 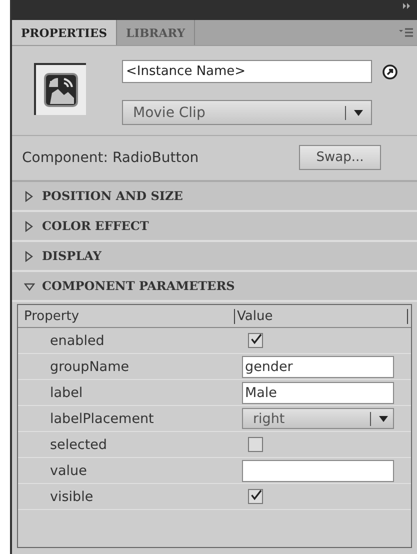 I want to click on double-arrow-icon, so click(x=407, y=6).